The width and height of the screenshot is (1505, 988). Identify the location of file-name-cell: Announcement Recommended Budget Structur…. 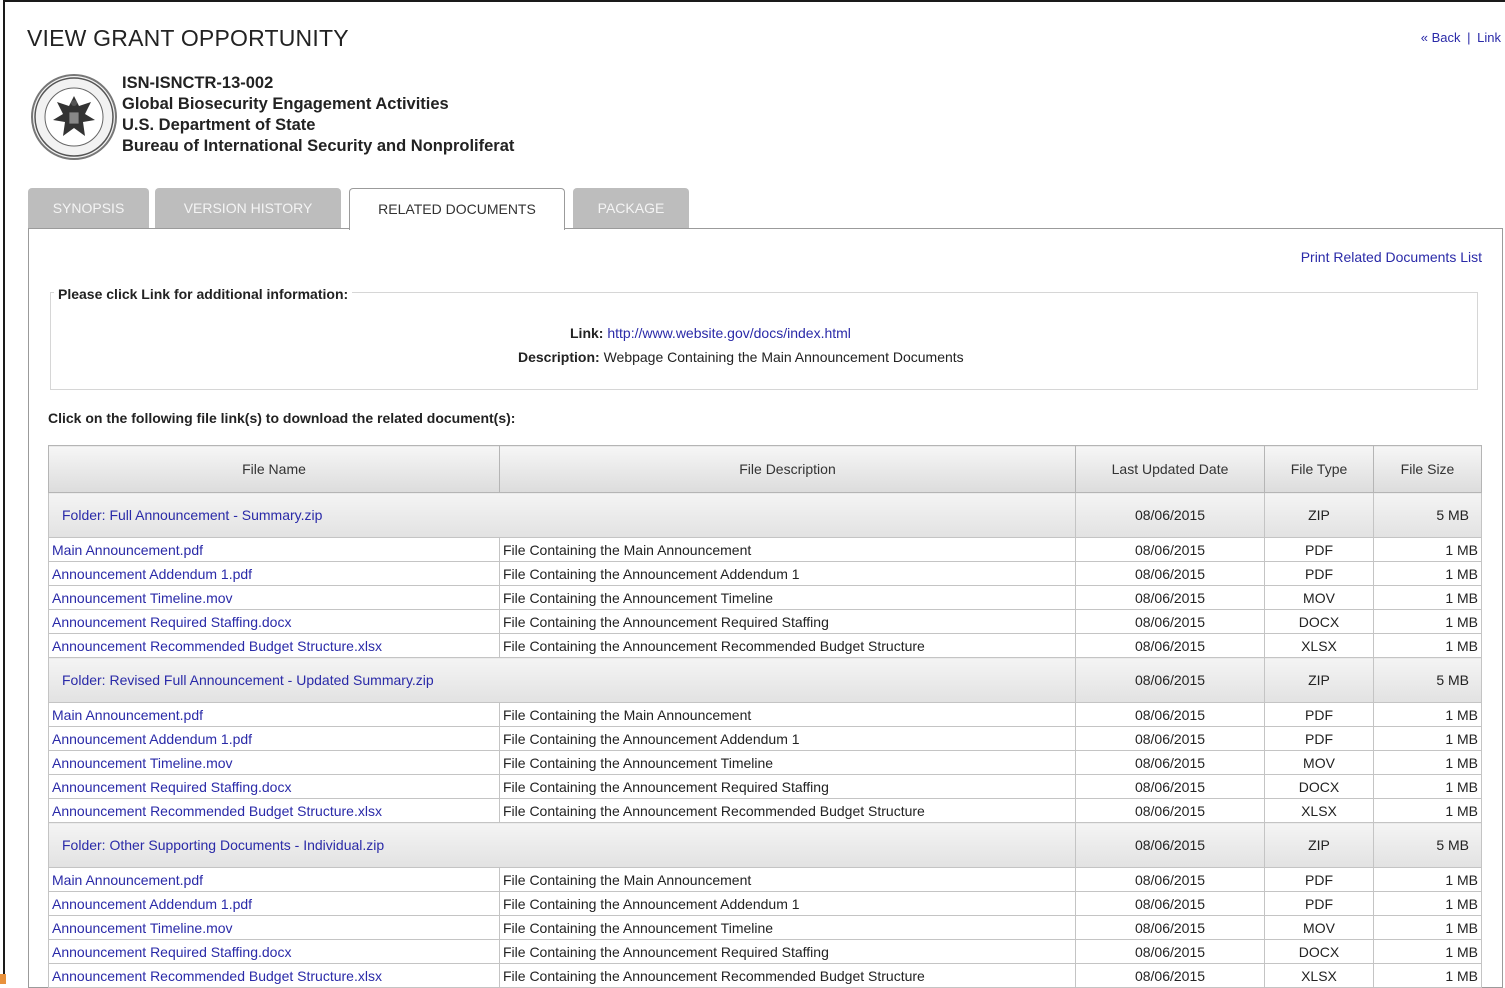
(274, 645).